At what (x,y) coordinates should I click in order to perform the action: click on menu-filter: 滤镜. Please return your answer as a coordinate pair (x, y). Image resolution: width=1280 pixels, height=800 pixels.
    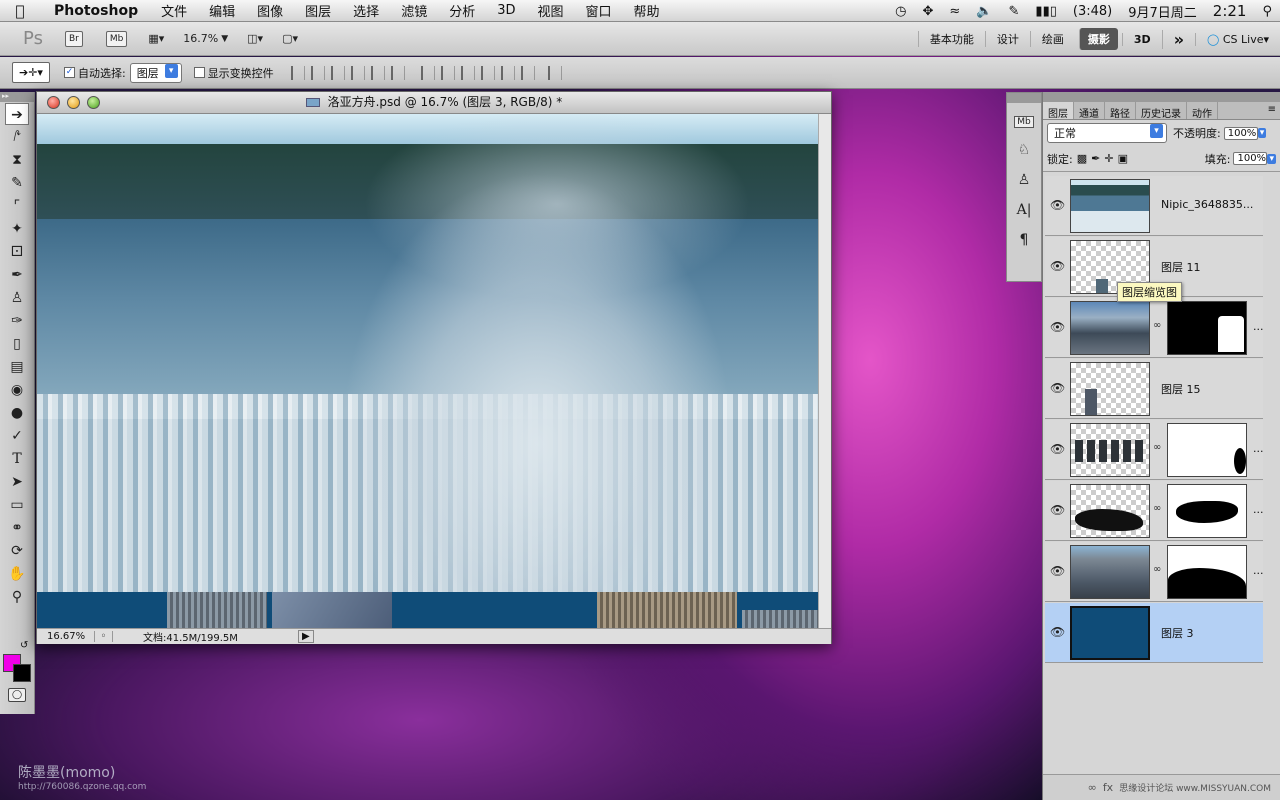
    Looking at the image, I should click on (414, 10).